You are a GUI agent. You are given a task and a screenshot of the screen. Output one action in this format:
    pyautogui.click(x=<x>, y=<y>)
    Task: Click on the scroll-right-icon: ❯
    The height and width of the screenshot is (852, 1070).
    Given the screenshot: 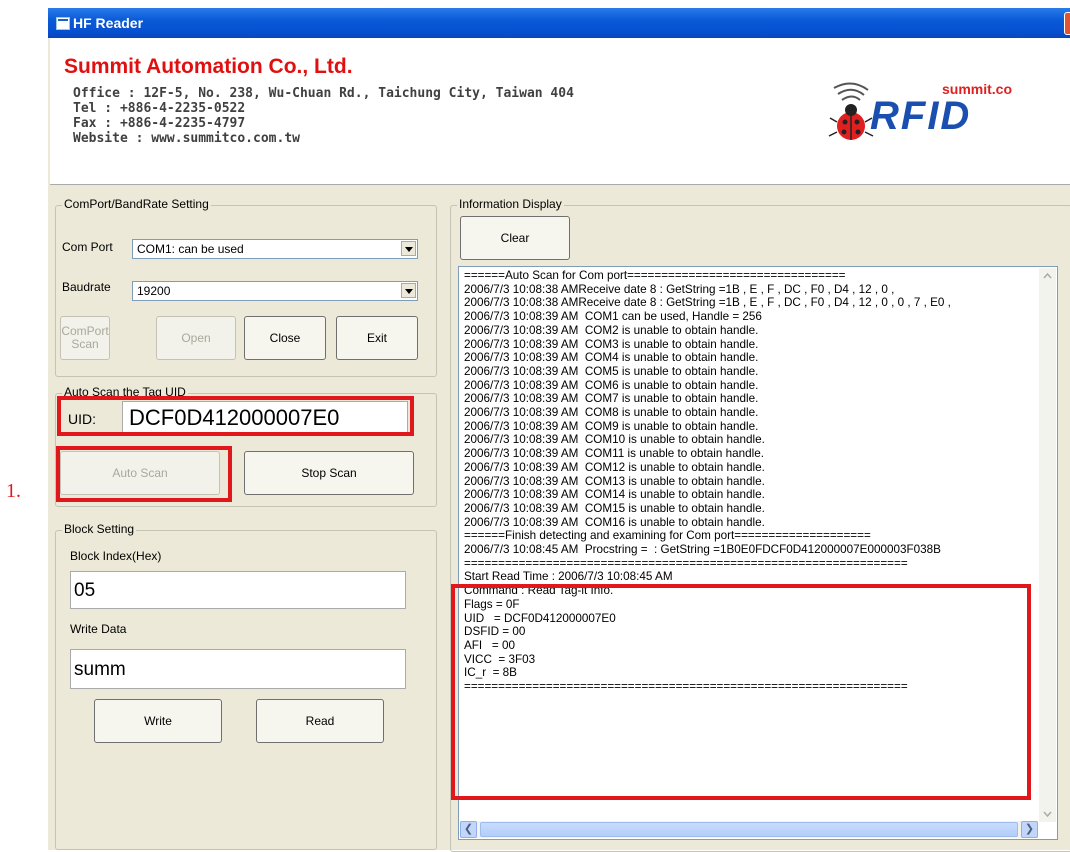 What is the action you would take?
    pyautogui.click(x=1029, y=829)
    